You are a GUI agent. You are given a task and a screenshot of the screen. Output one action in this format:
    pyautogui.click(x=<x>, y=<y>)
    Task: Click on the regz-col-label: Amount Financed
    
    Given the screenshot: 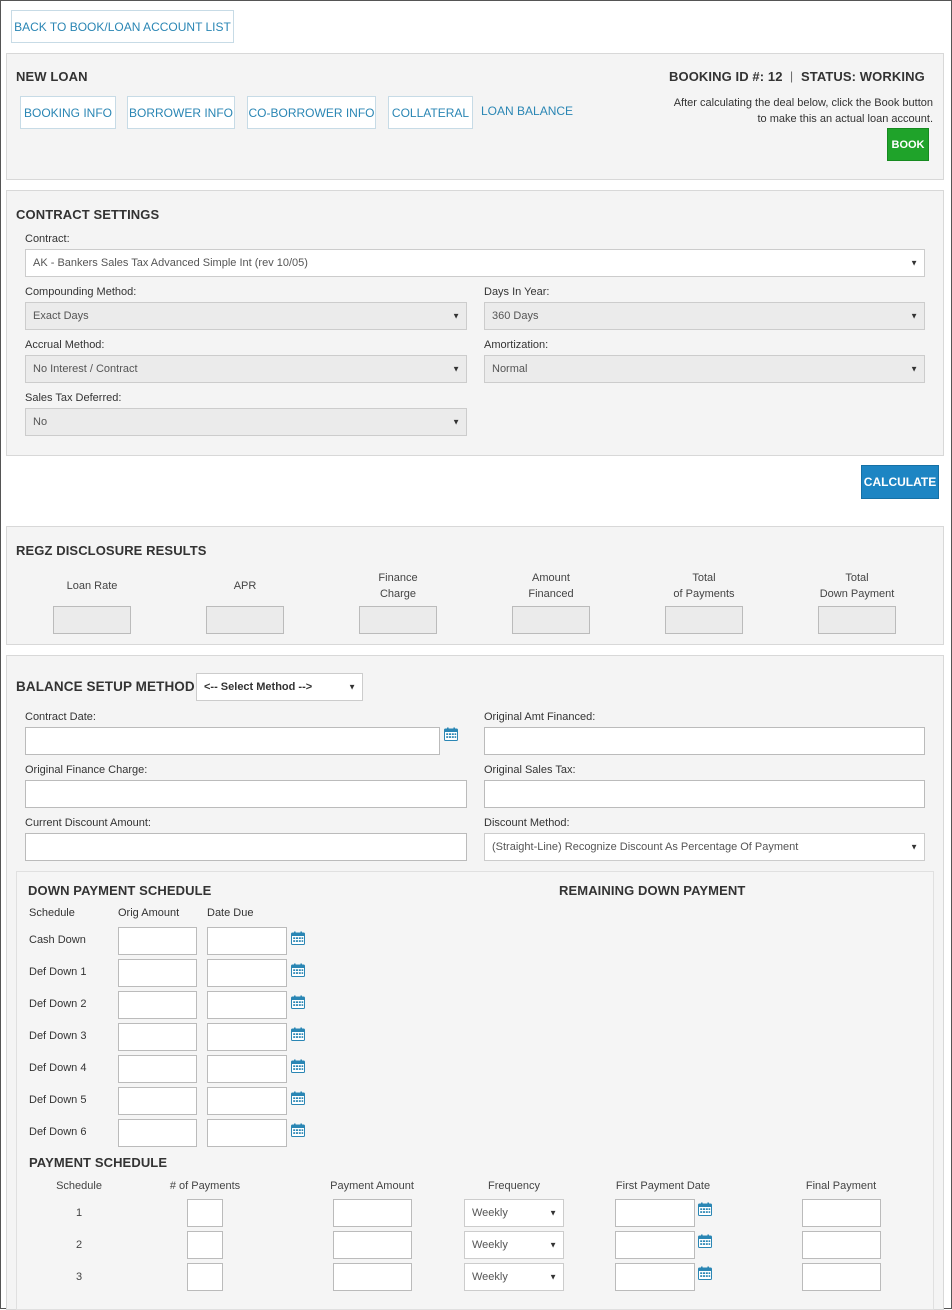 What is the action you would take?
    pyautogui.click(x=551, y=586)
    